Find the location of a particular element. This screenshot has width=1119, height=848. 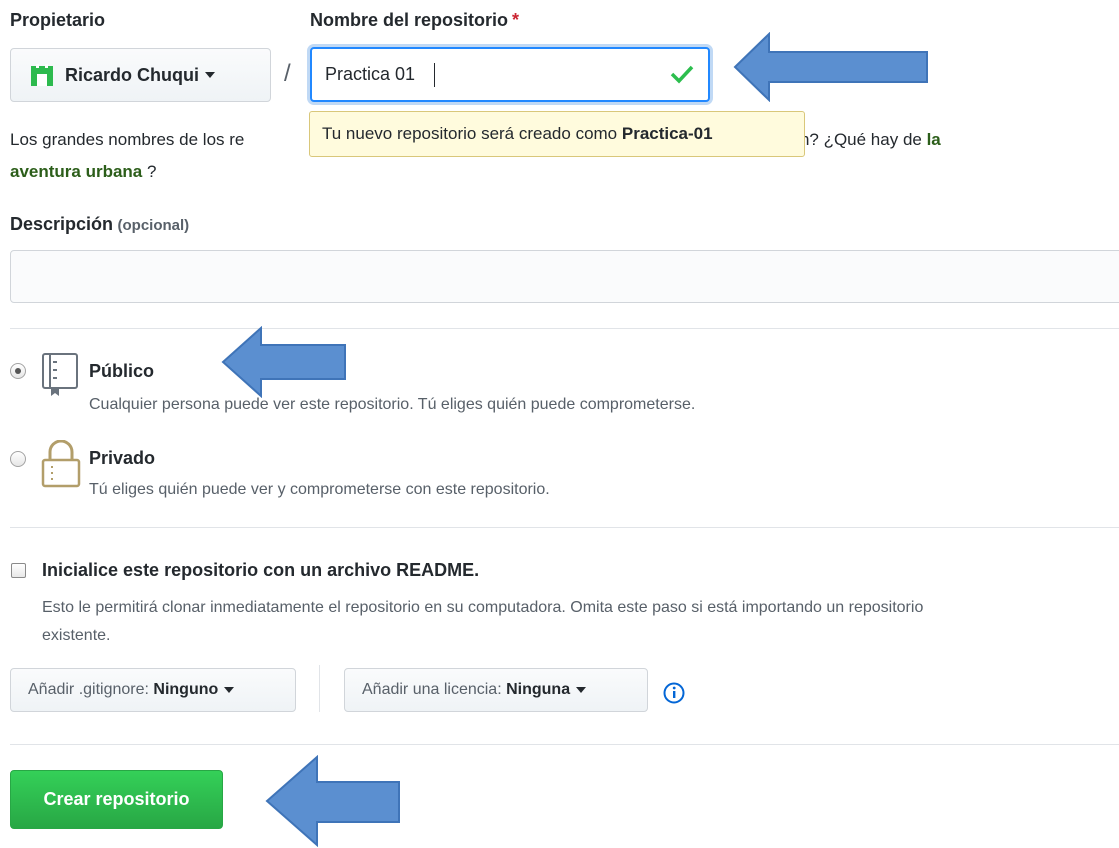

description-label-text: Descripción is located at coordinates (62, 224).